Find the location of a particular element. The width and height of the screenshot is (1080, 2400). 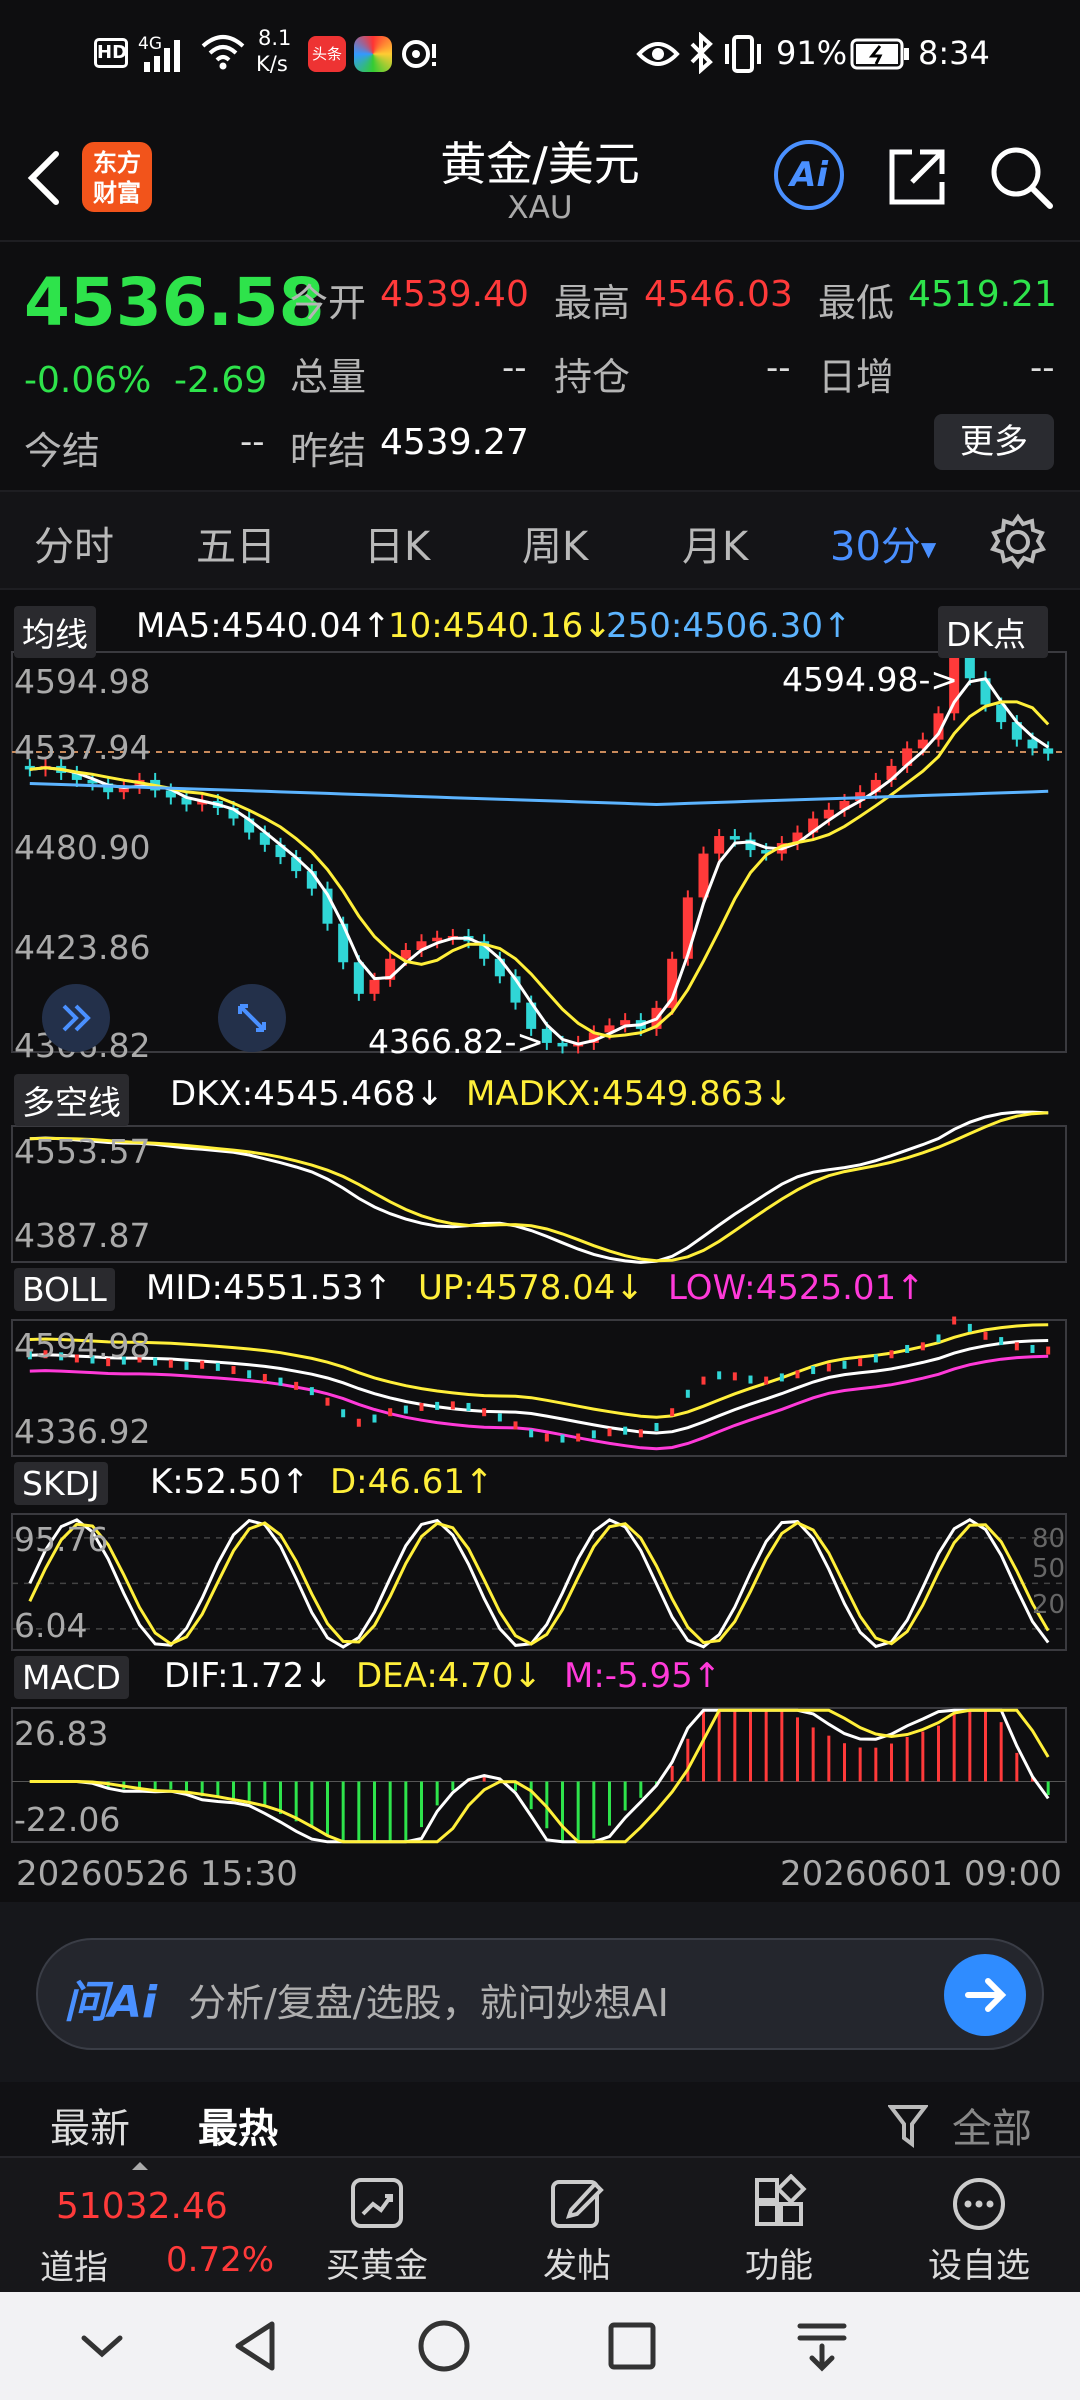

tab-weekly-k: 周K is located at coordinates (555, 543).